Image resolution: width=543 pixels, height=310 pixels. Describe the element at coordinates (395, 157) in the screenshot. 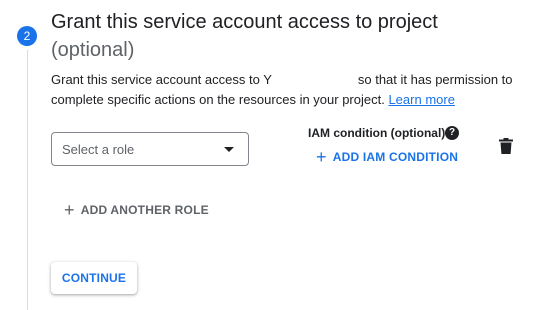

I see `add-iam-condition-label: ADD IAM CONDITION` at that location.